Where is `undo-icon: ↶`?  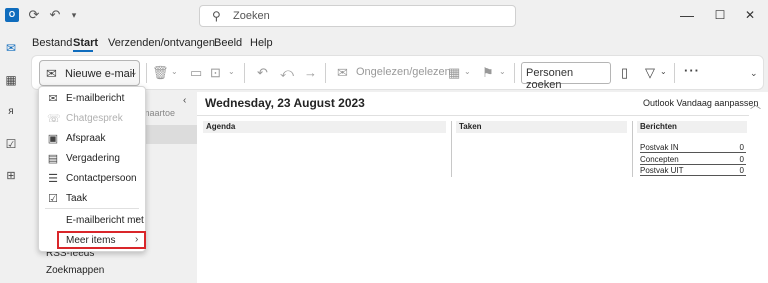 undo-icon: ↶ is located at coordinates (55, 15).